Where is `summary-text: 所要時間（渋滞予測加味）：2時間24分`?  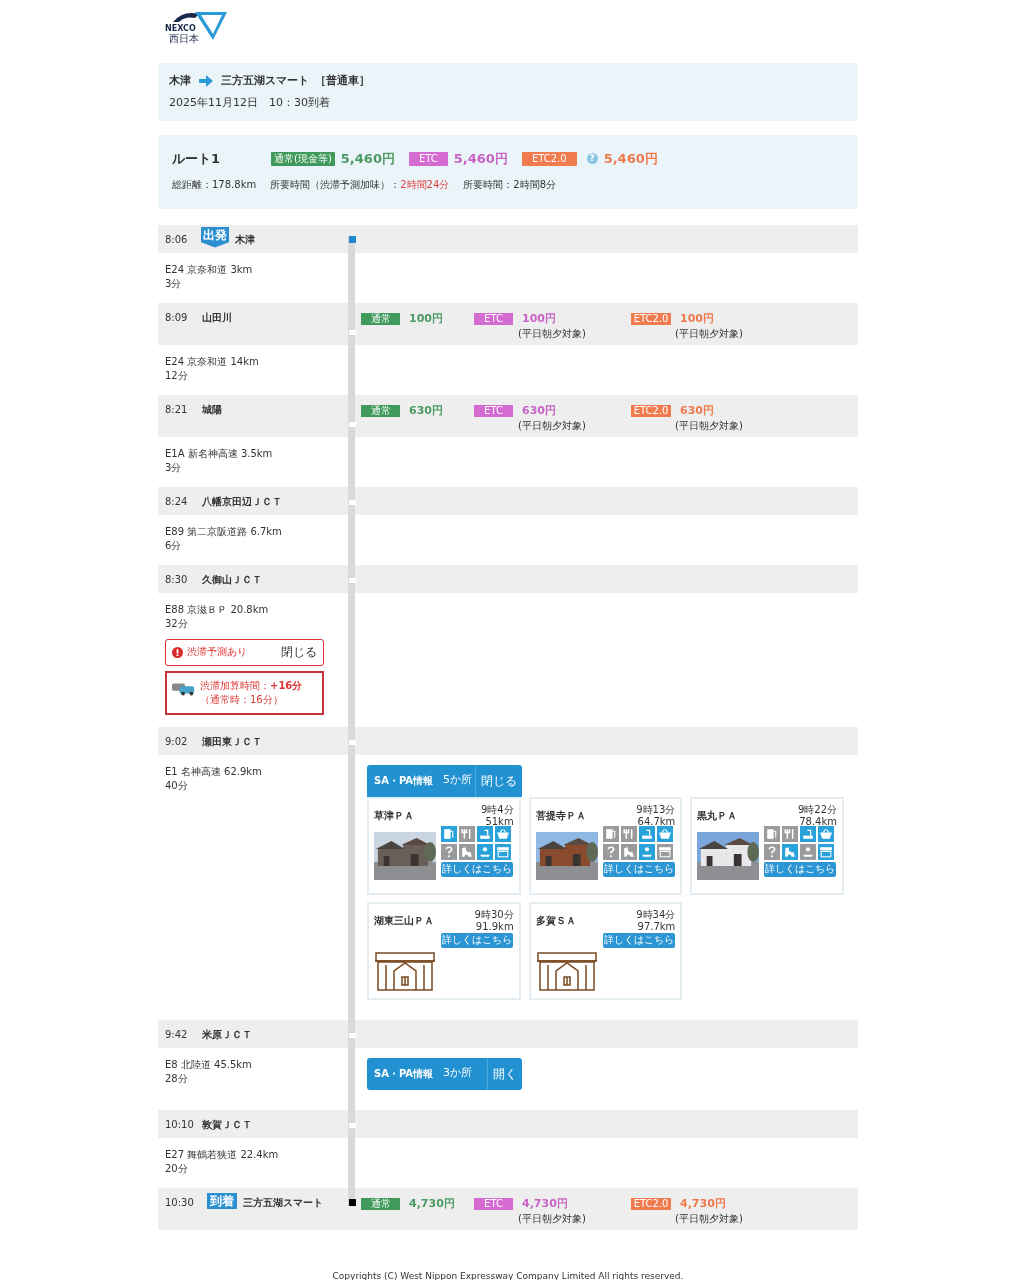 summary-text: 所要時間（渋滞予測加味）：2時間24分 is located at coordinates (360, 184).